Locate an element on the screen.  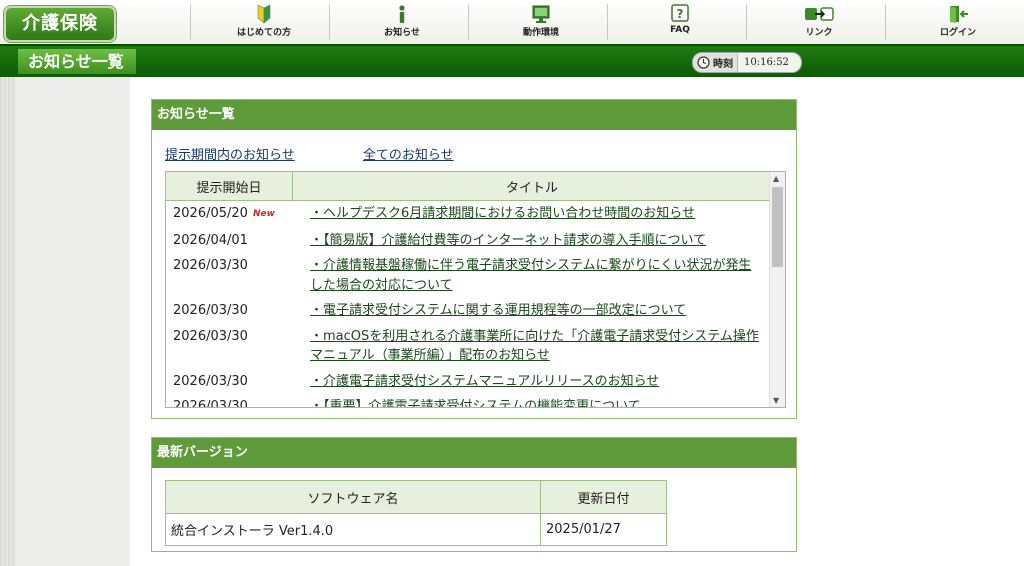
software-date: 2025/01/27 is located at coordinates (603, 529).